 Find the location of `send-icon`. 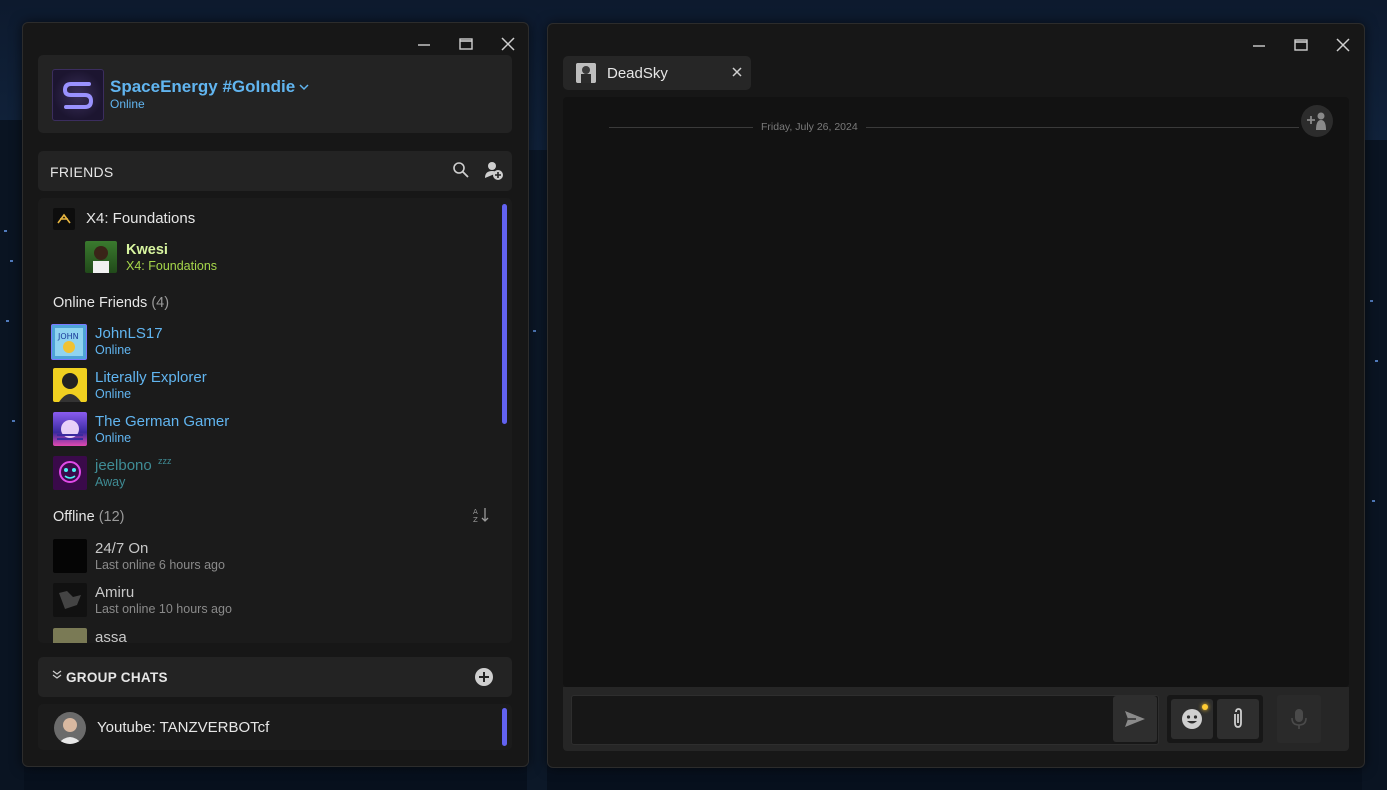

send-icon is located at coordinates (1135, 719).